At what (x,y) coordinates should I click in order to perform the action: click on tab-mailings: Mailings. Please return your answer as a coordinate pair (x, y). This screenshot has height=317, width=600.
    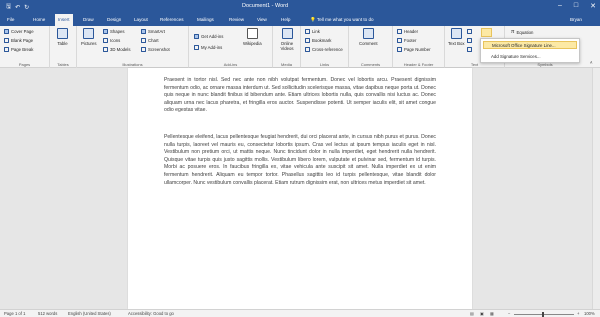
    Looking at the image, I should click on (205, 20).